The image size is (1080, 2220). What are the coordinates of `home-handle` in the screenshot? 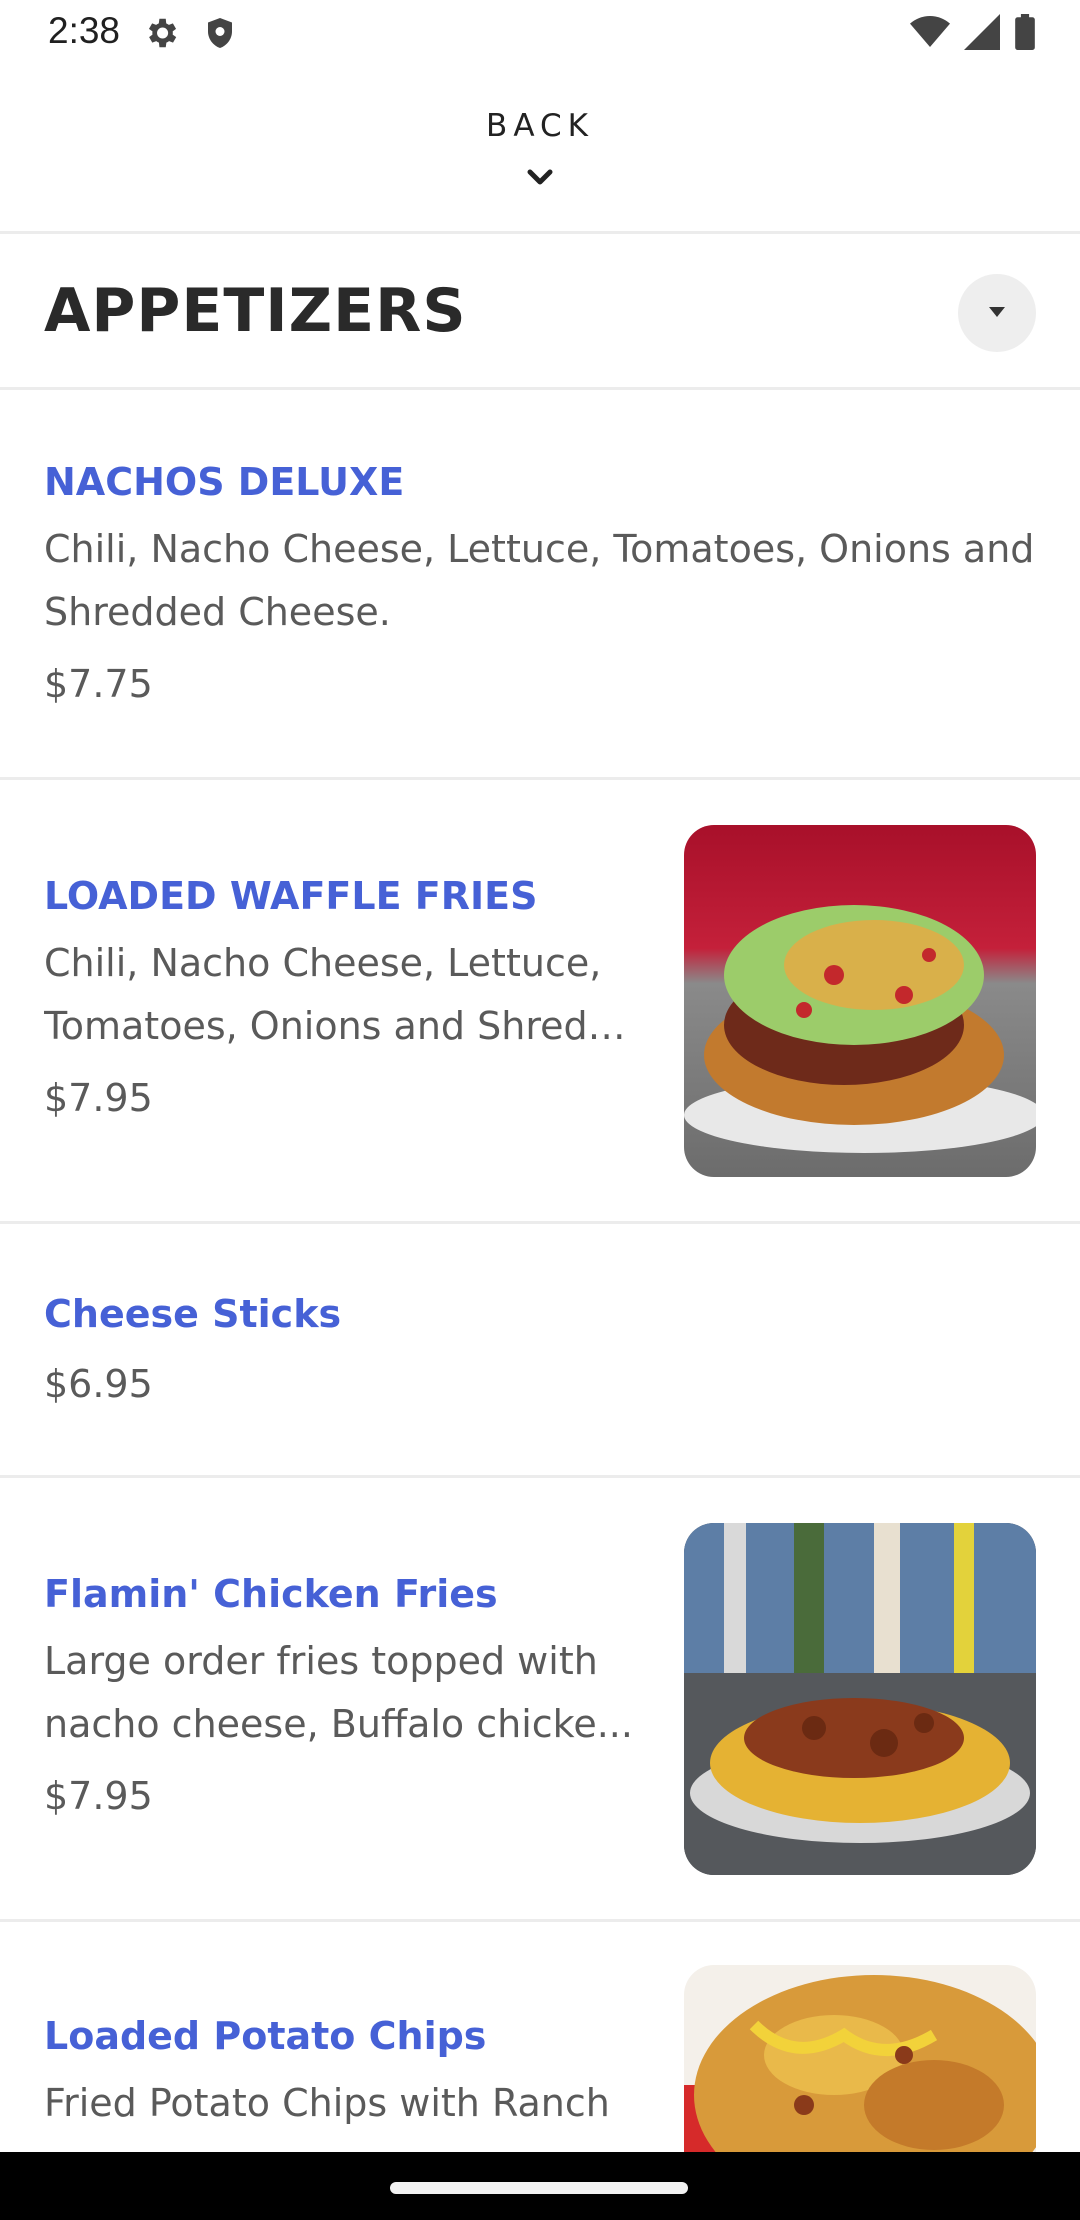 It's located at (539, 2188).